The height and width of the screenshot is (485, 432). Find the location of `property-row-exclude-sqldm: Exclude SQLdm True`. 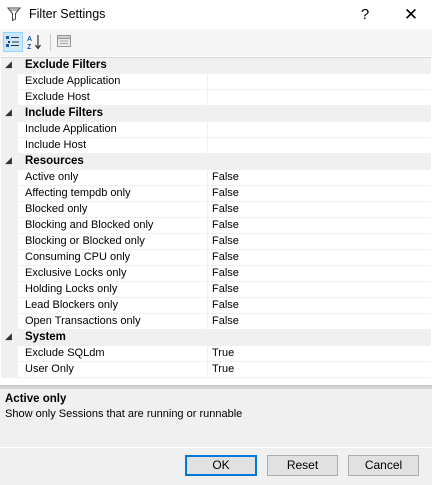

property-row-exclude-sqldm: Exclude SQLdm True is located at coordinates (216, 354).